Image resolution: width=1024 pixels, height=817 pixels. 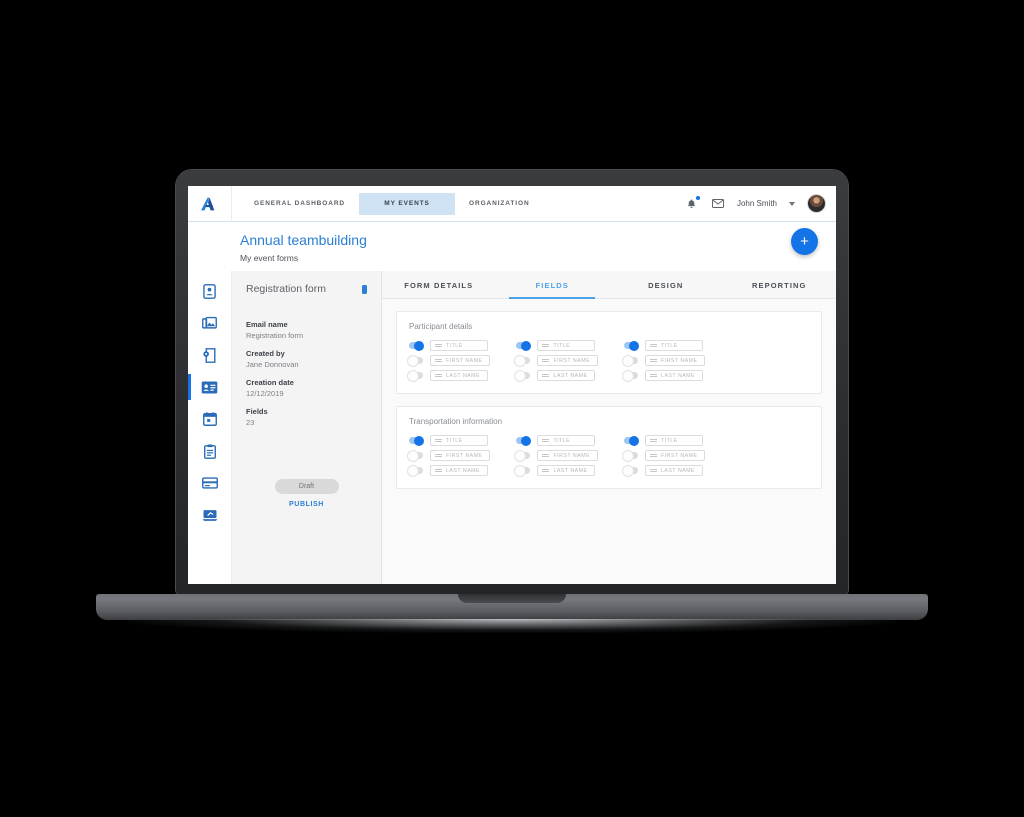 I want to click on chevron-down-icon, so click(x=792, y=203).